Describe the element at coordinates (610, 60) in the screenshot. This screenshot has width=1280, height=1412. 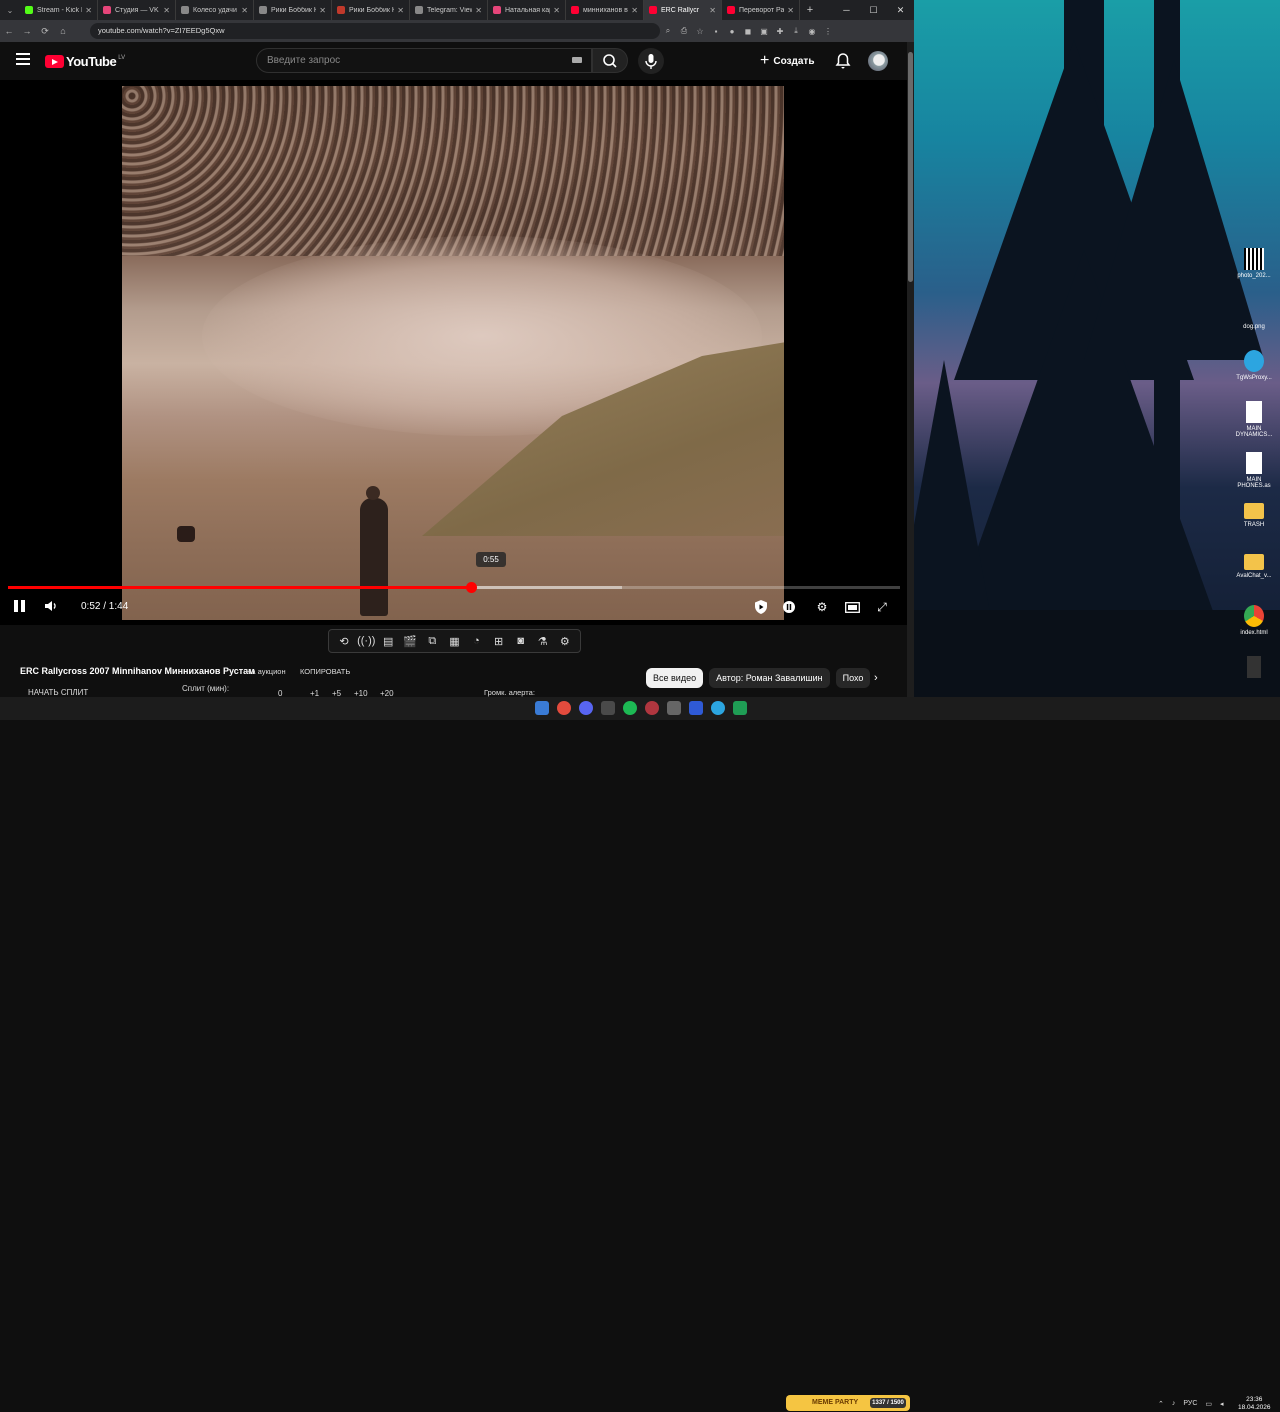
I see `search-button` at that location.